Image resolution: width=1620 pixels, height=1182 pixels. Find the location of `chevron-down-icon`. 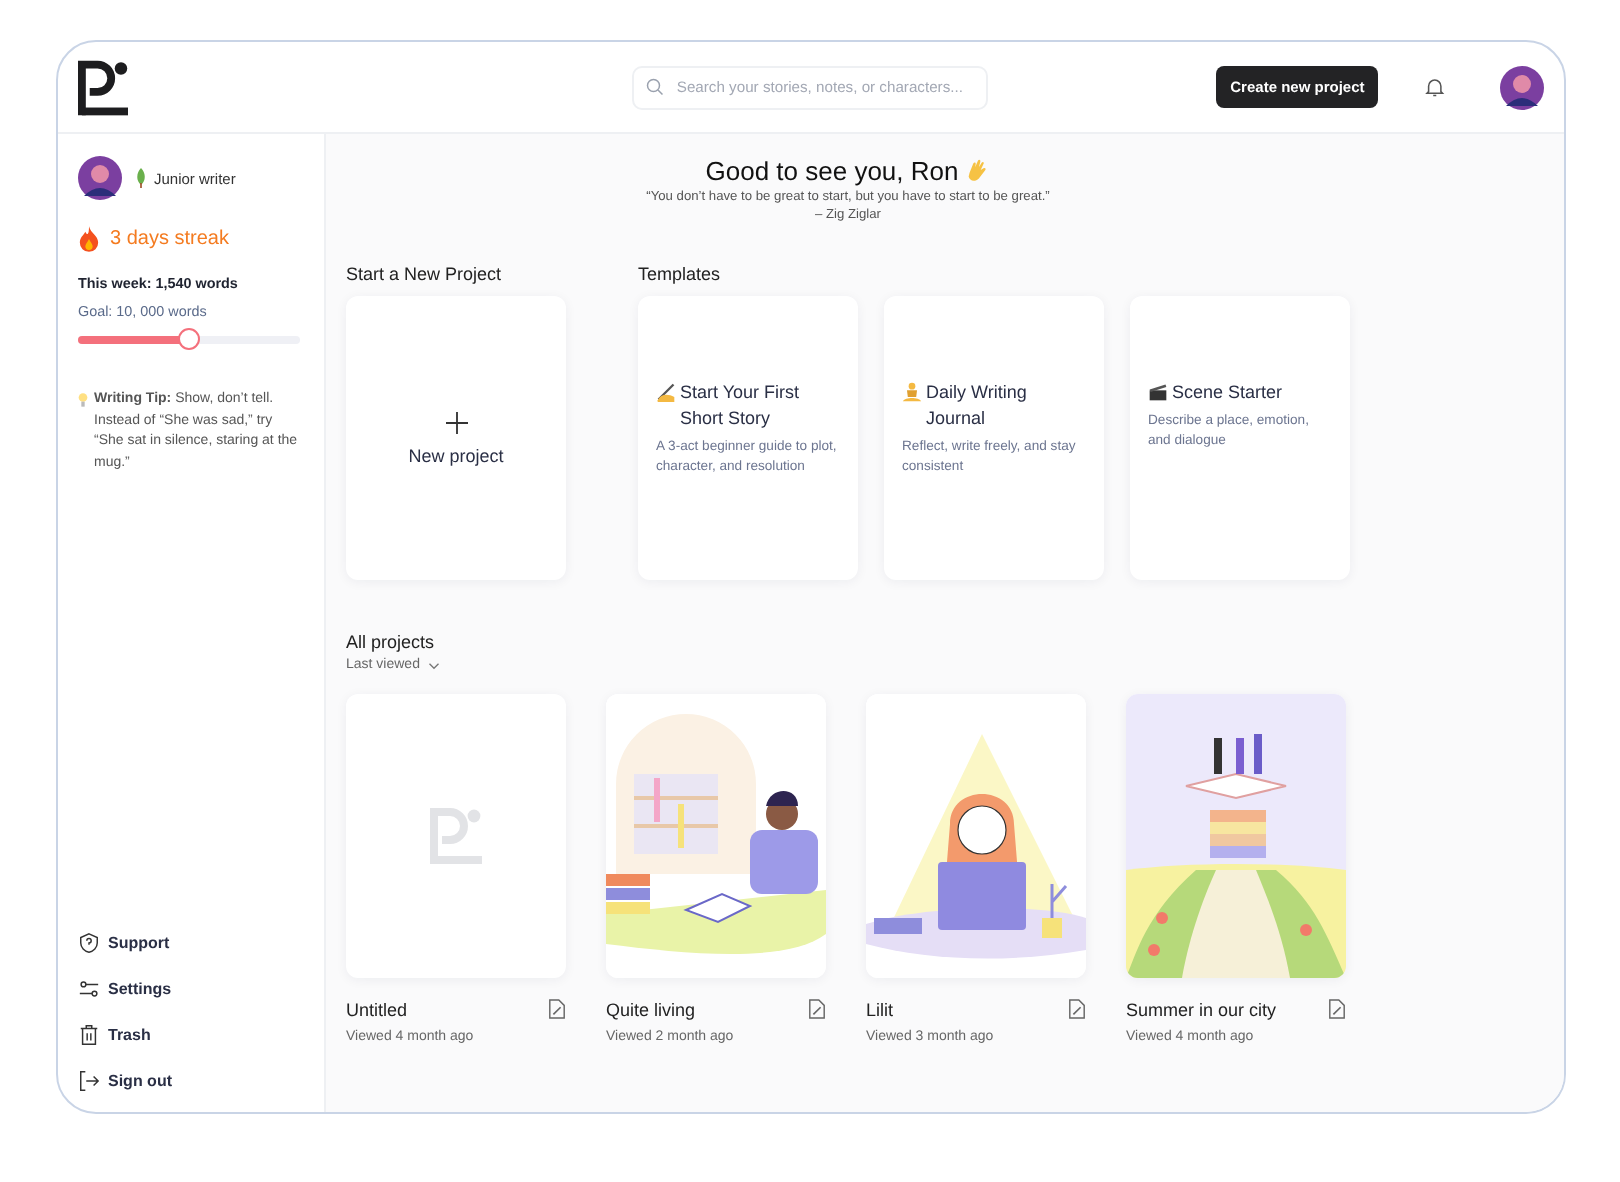

chevron-down-icon is located at coordinates (433, 665).